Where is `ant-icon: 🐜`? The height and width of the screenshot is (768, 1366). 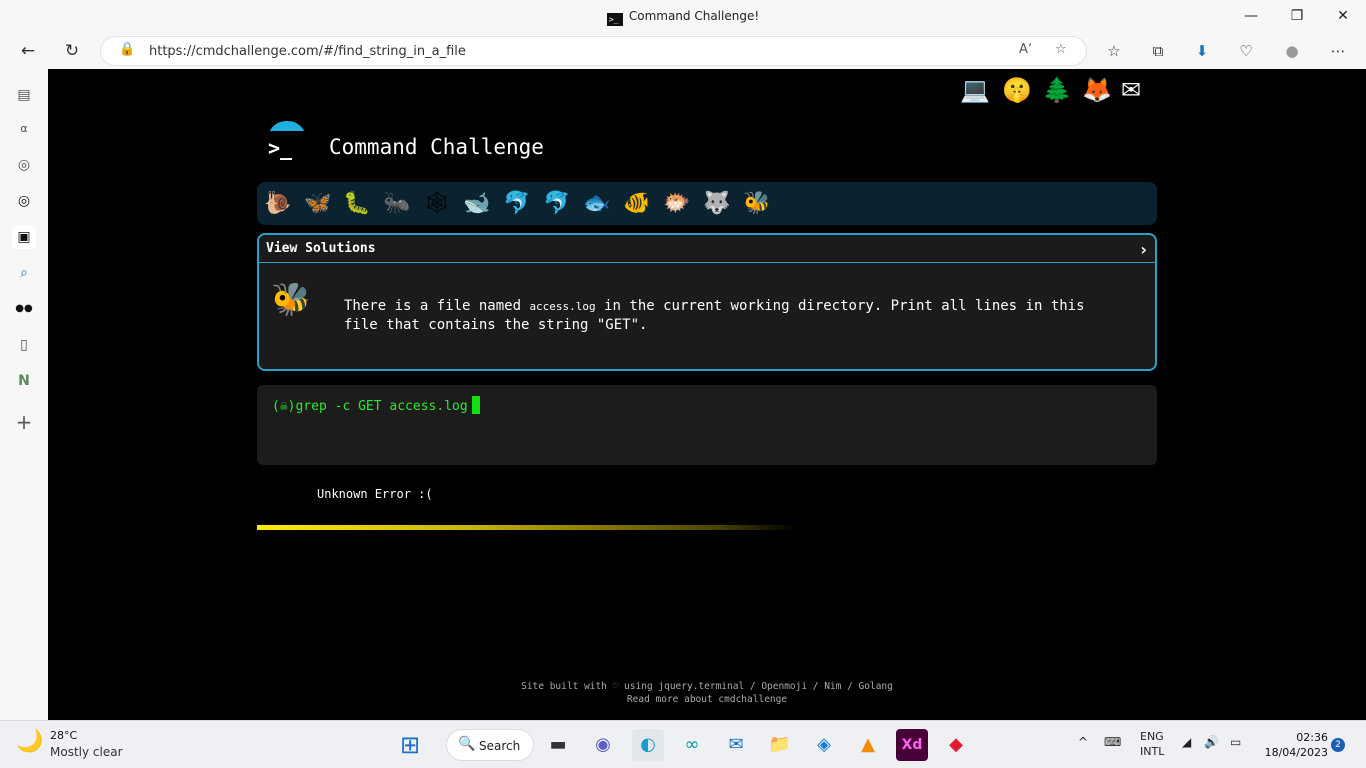 ant-icon: 🐜 is located at coordinates (397, 204).